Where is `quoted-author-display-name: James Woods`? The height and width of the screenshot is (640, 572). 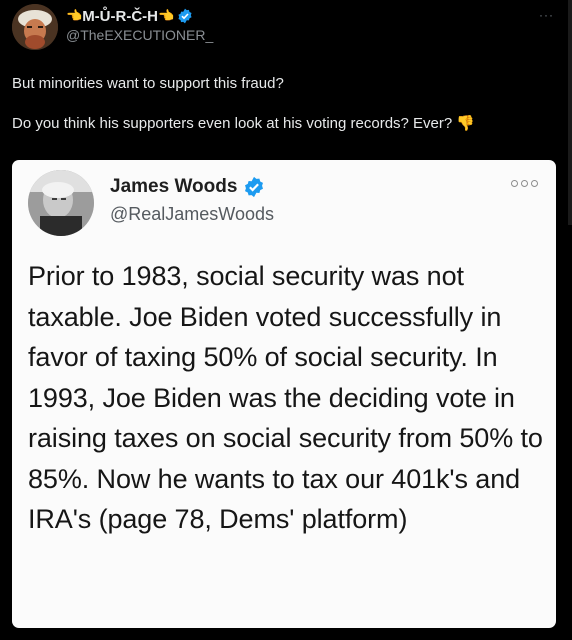 quoted-author-display-name: James Woods is located at coordinates (187, 187).